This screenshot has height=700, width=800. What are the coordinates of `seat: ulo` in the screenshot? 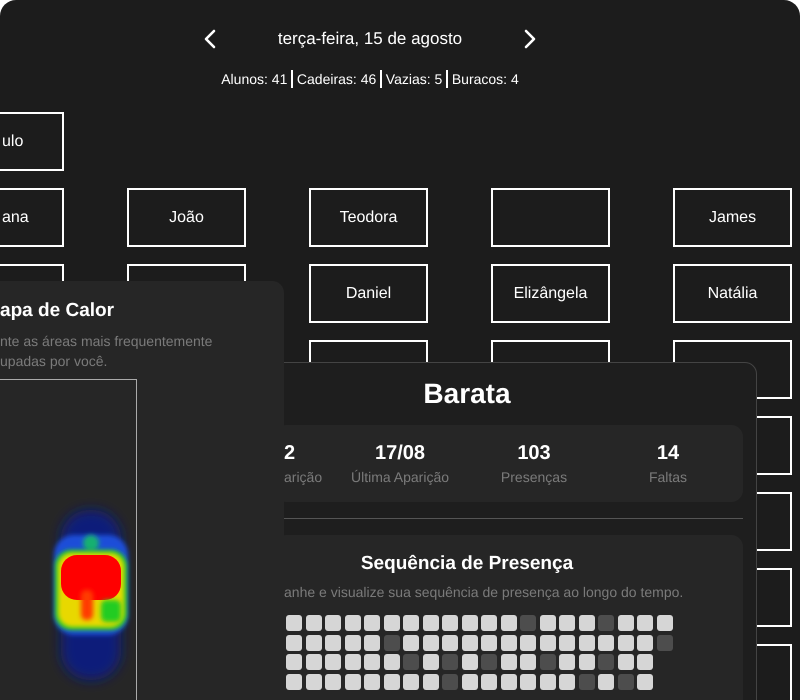 It's located at (32, 141).